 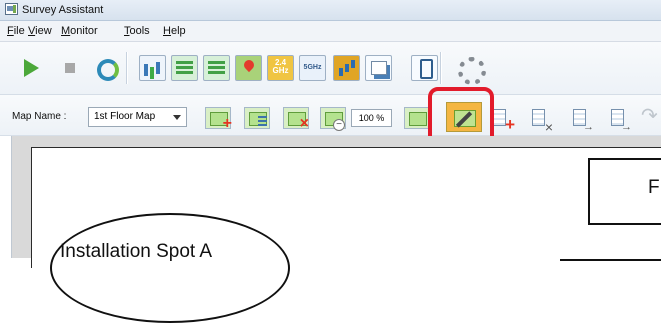 What do you see at coordinates (346, 68) in the screenshot?
I see `signal-bars-icon` at bounding box center [346, 68].